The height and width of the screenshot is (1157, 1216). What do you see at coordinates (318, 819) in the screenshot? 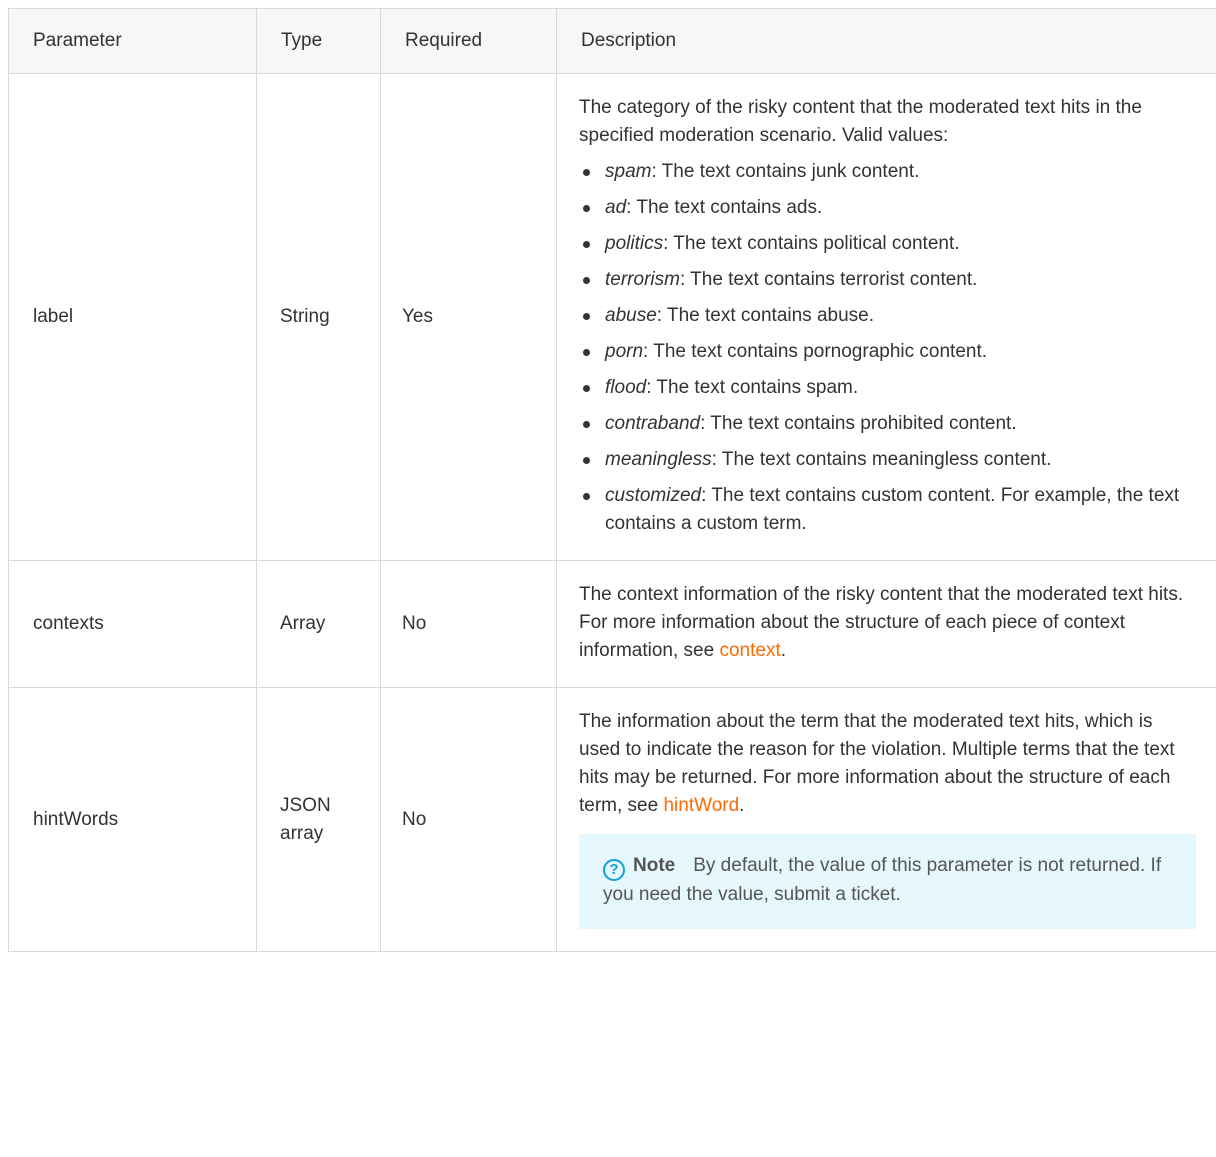
I see `param-type: JSON array` at bounding box center [318, 819].